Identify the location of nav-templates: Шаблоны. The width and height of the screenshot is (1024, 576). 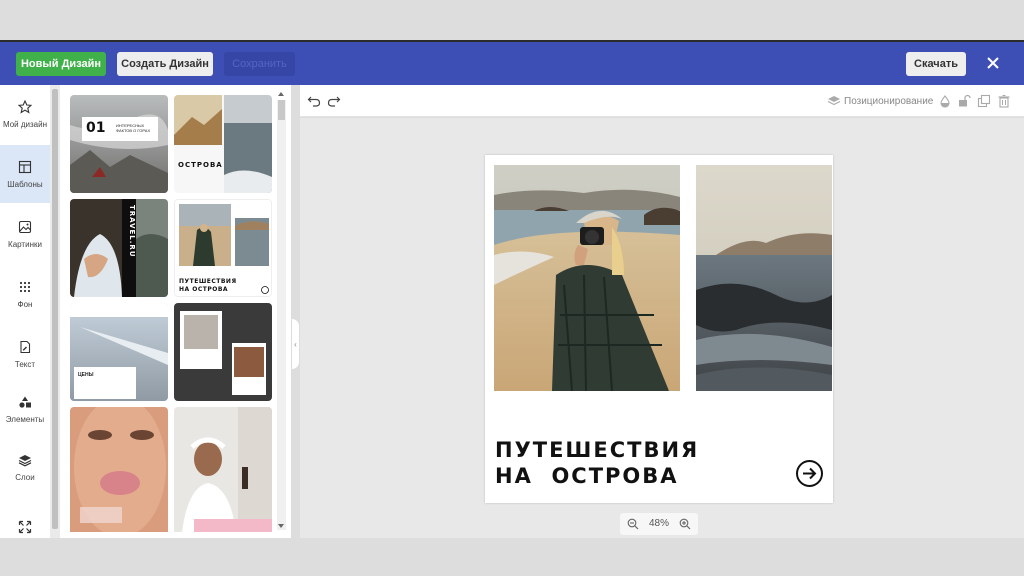
(25, 174).